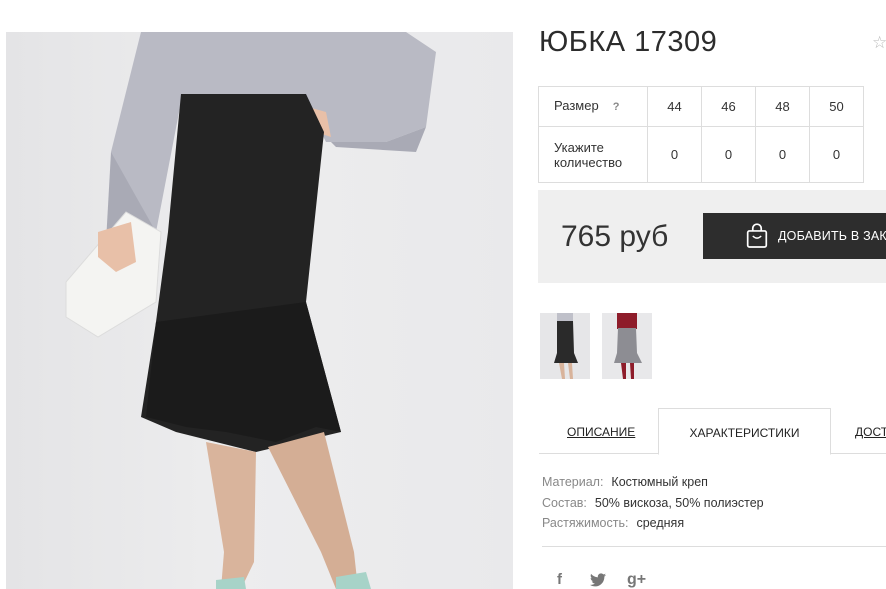 The width and height of the screenshot is (886, 589). I want to click on size-row-label: Размер?, so click(593, 106).